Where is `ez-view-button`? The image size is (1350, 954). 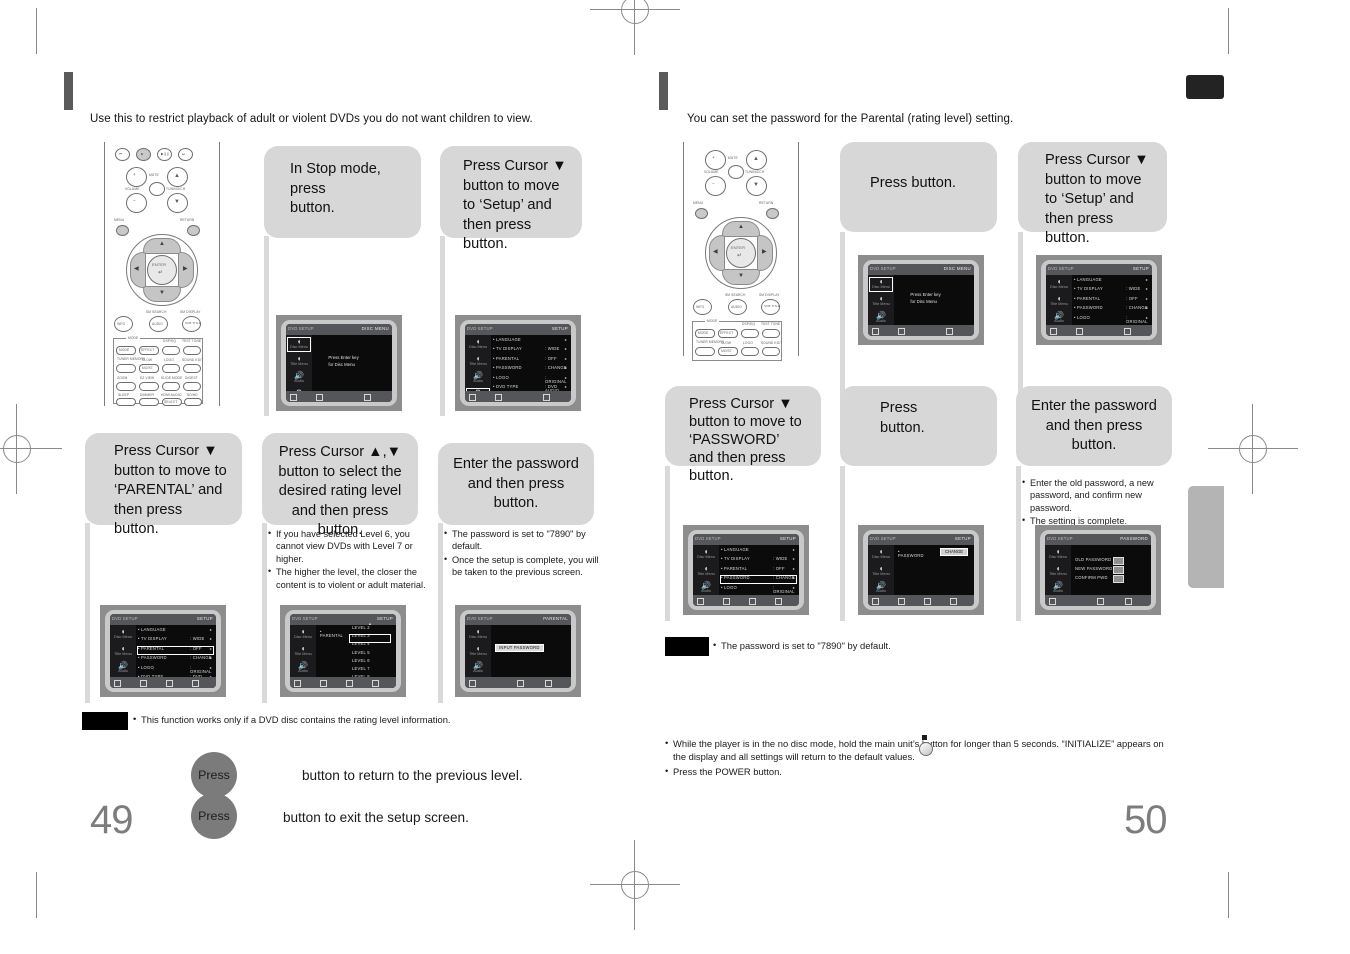 ez-view-button is located at coordinates (149, 386).